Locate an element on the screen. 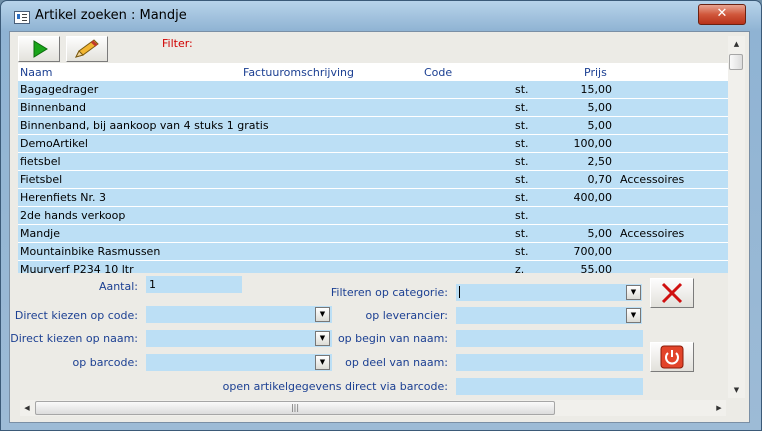 The image size is (762, 431). naam-combobox is located at coordinates (239, 338).